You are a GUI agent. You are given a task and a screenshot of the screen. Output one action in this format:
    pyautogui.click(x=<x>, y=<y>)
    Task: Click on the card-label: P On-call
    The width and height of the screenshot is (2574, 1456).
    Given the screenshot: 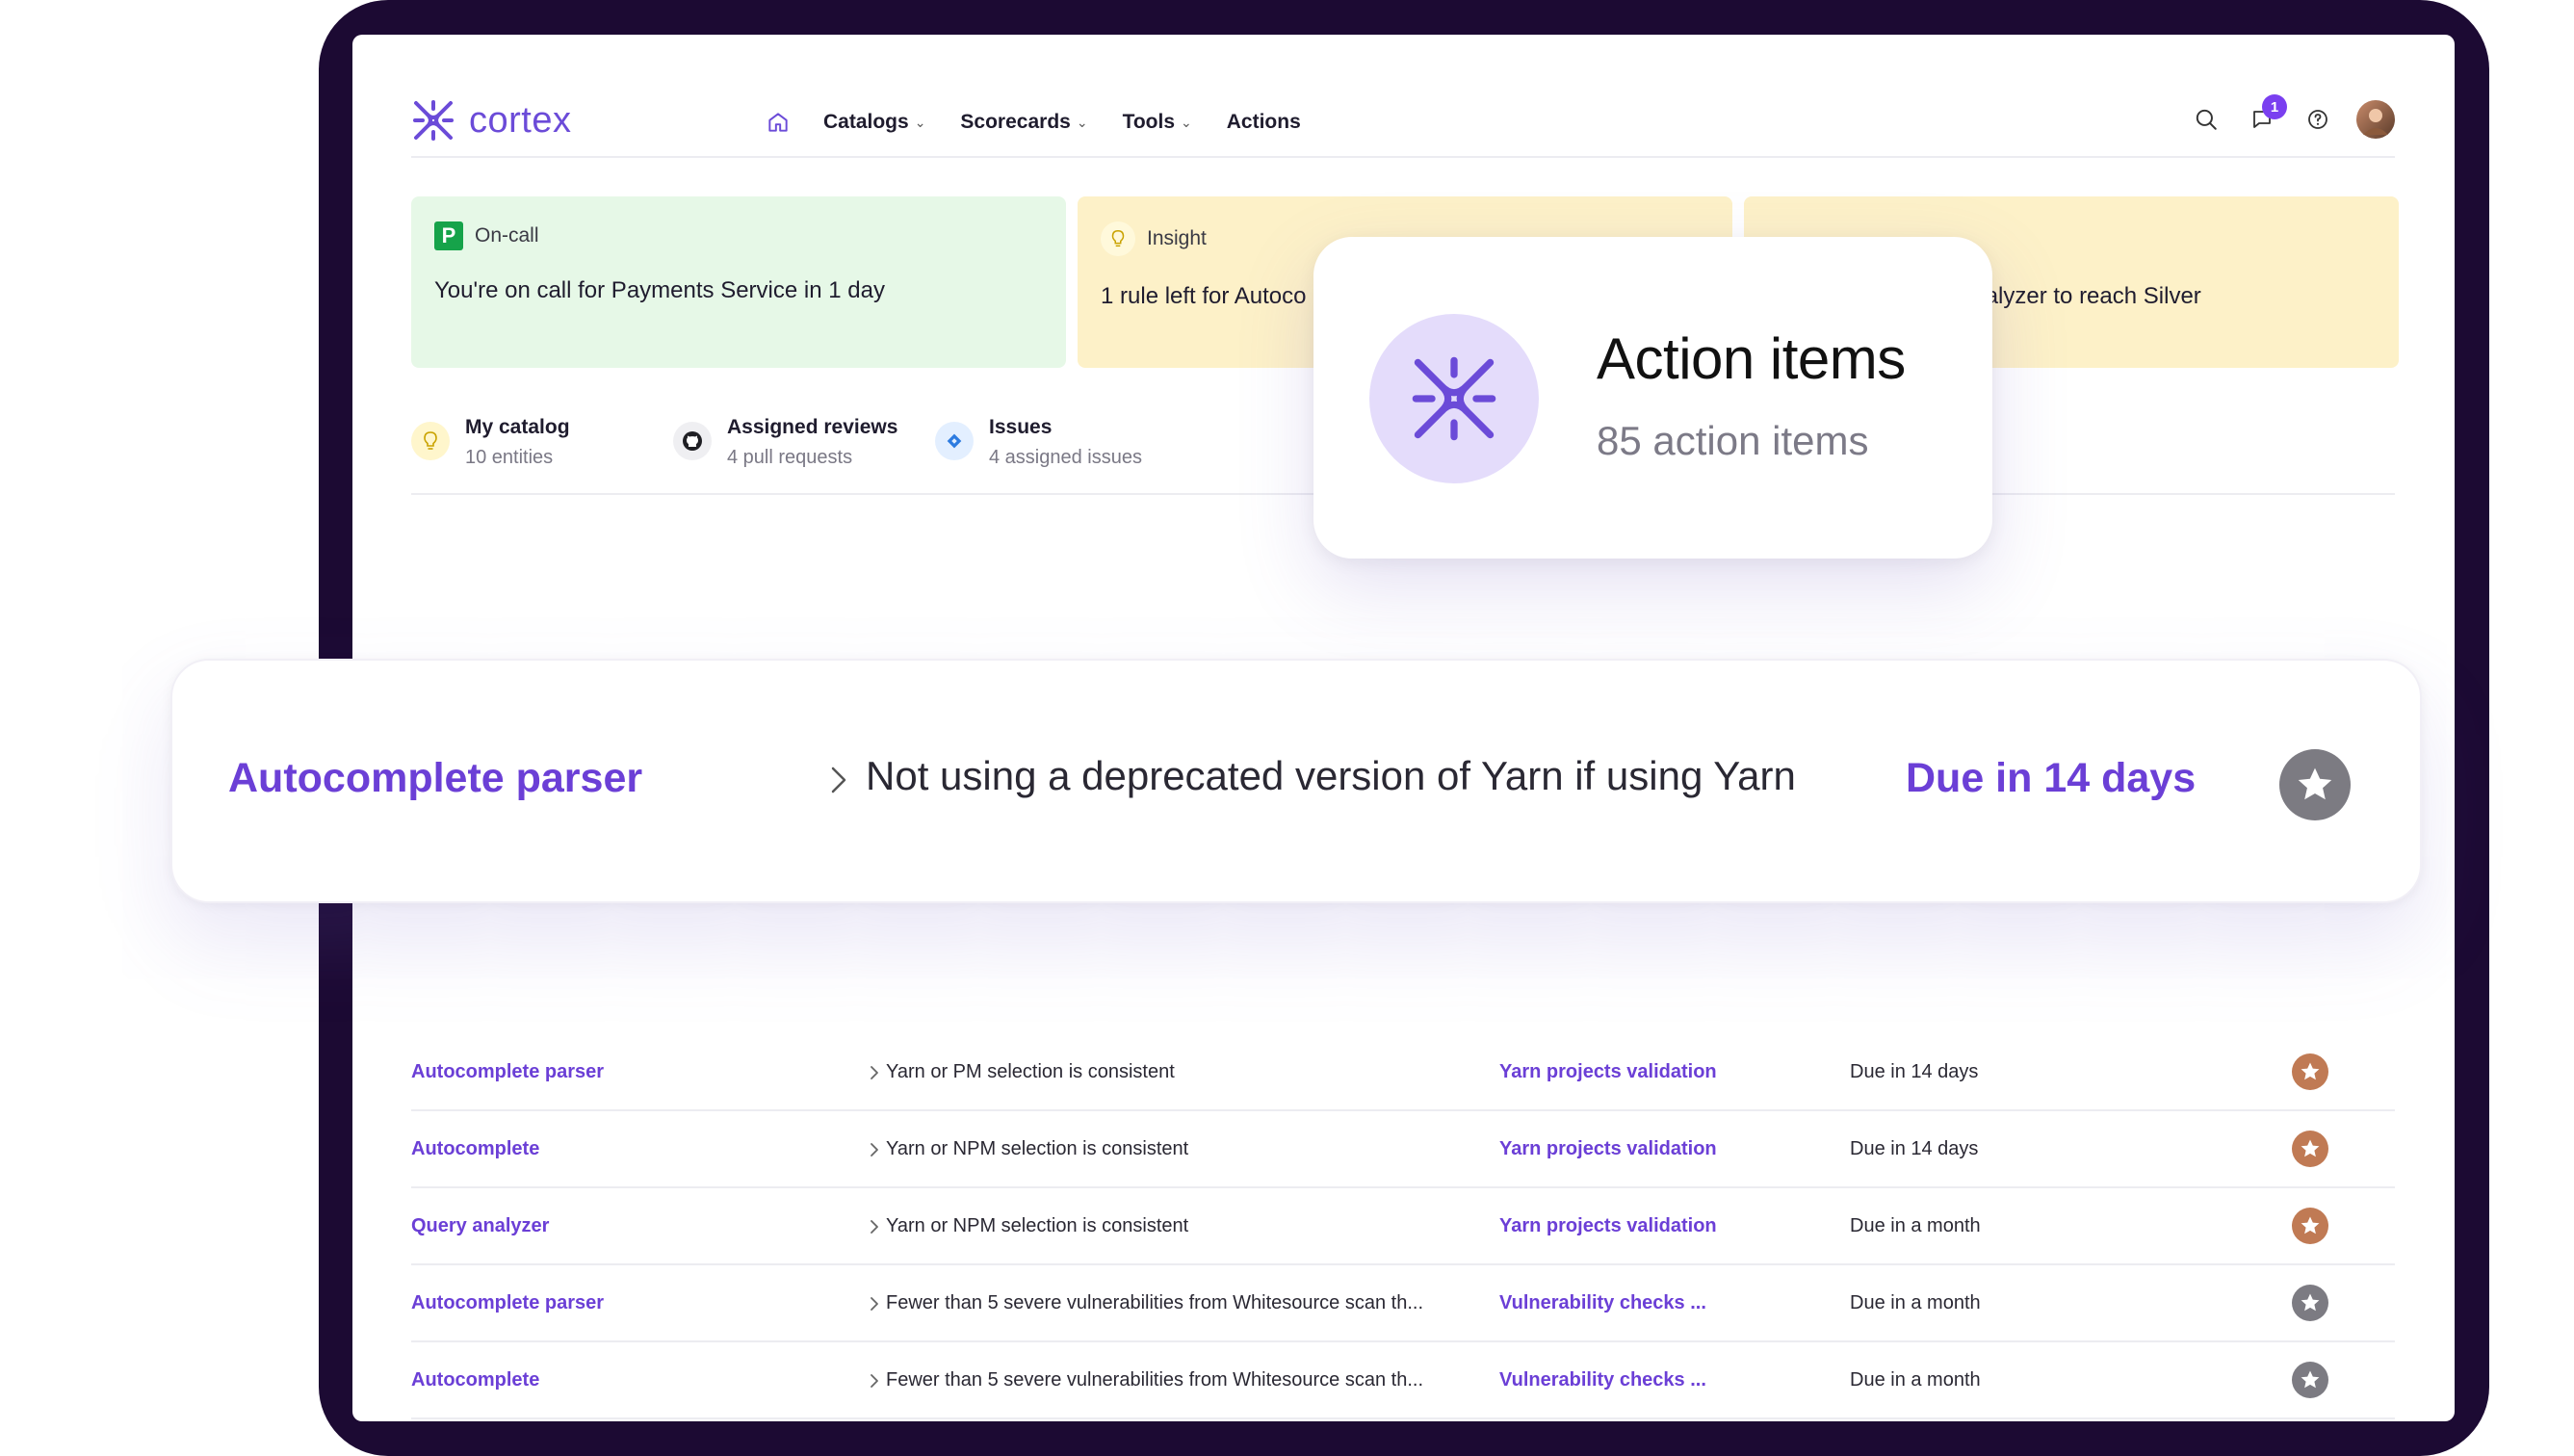 What is the action you would take?
    pyautogui.click(x=738, y=235)
    